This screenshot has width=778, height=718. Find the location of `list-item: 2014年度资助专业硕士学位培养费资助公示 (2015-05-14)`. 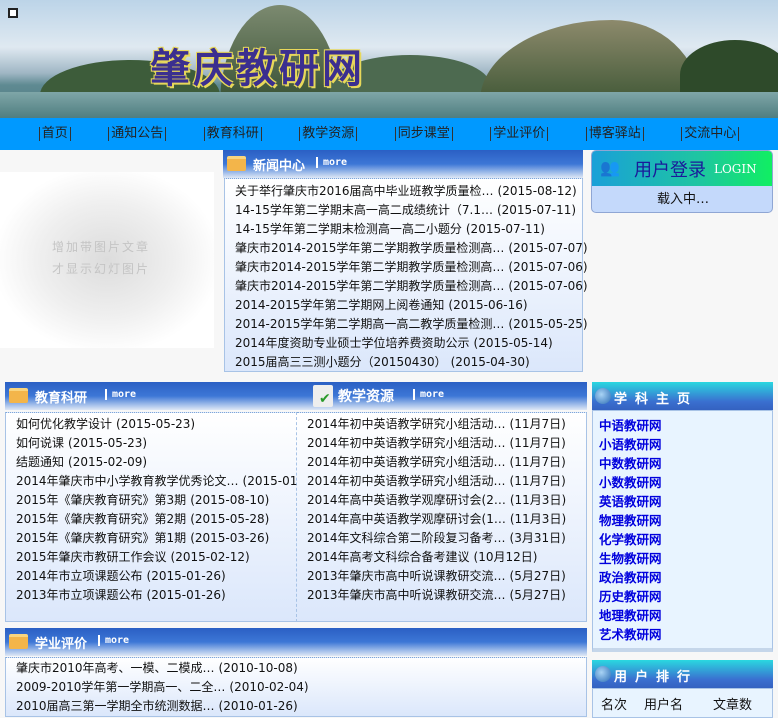

list-item: 2014年度资助专业硕士学位培养费资助公示 (2015-05-14) is located at coordinates (408, 343).